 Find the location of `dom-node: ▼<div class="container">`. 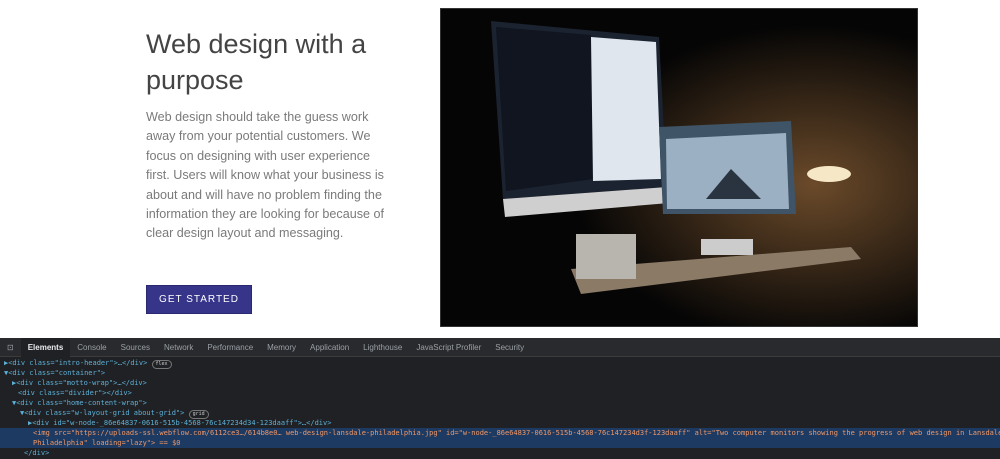

dom-node: ▼<div class="container"> is located at coordinates (500, 373).